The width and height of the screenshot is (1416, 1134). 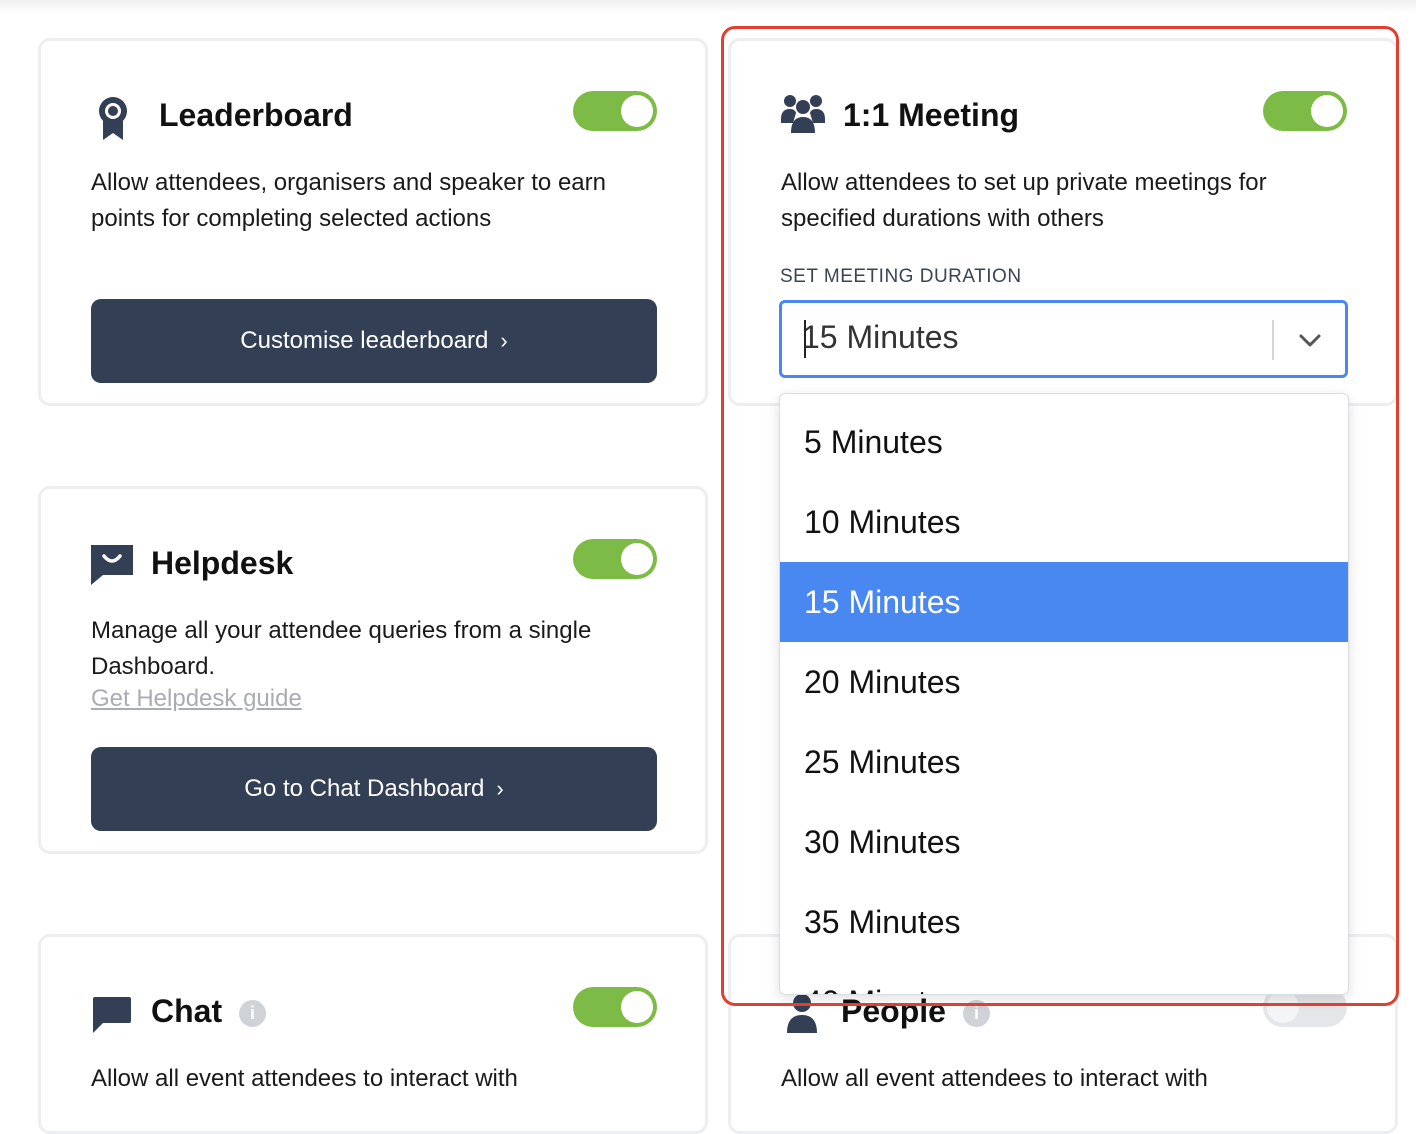 I want to click on duration-option: 35 Minutes, so click(x=1064, y=922).